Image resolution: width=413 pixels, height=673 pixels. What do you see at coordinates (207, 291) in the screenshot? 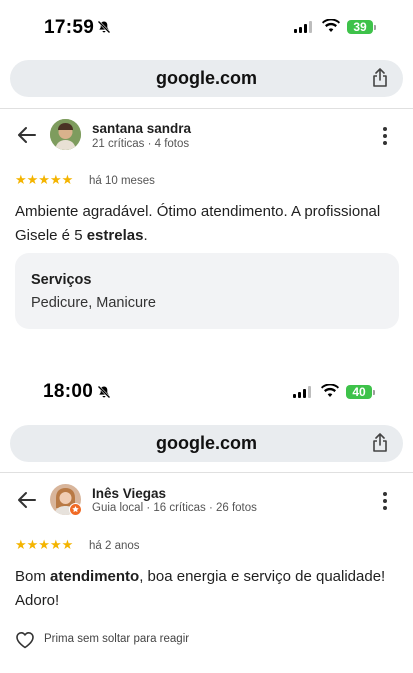
I see `services-box: Serviços Pedicure, Manicure` at bounding box center [207, 291].